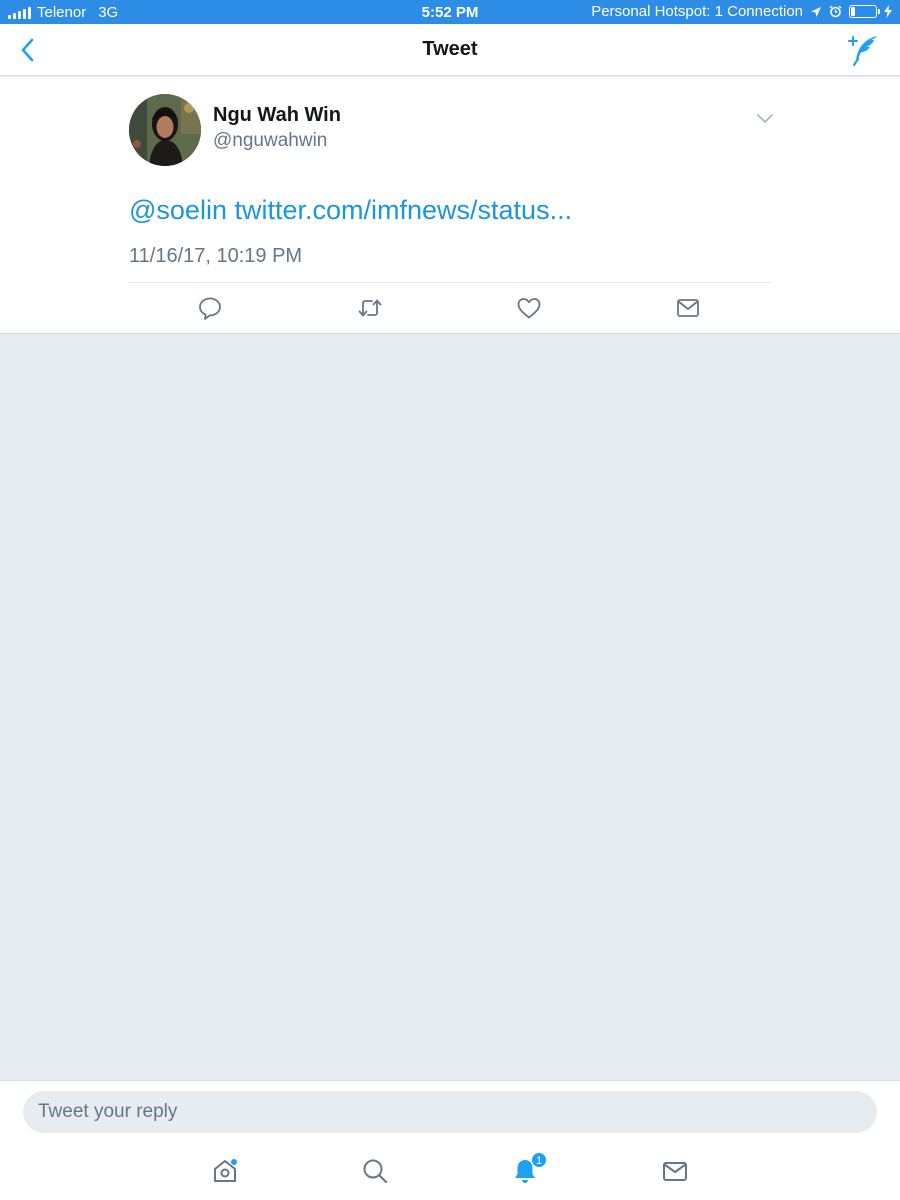 The width and height of the screenshot is (900, 1200). What do you see at coordinates (178, 210) in the screenshot?
I see `mention-link: @soelin` at bounding box center [178, 210].